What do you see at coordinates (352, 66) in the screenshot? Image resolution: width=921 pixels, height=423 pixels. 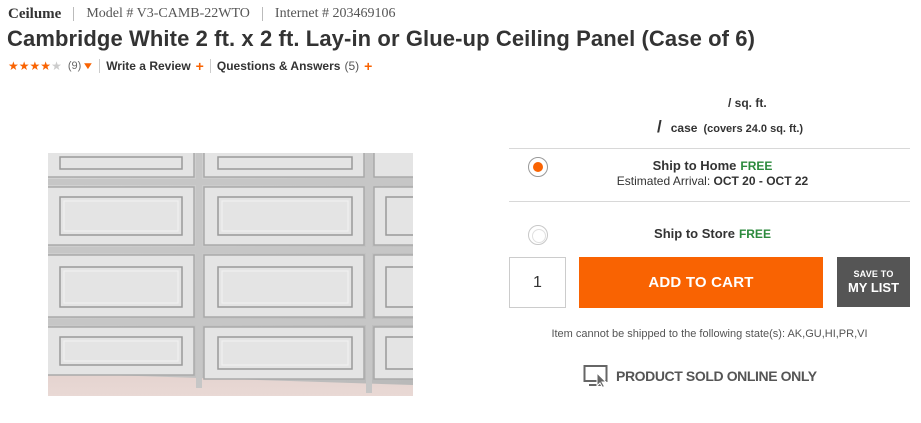 I see `qa-count: (5)` at bounding box center [352, 66].